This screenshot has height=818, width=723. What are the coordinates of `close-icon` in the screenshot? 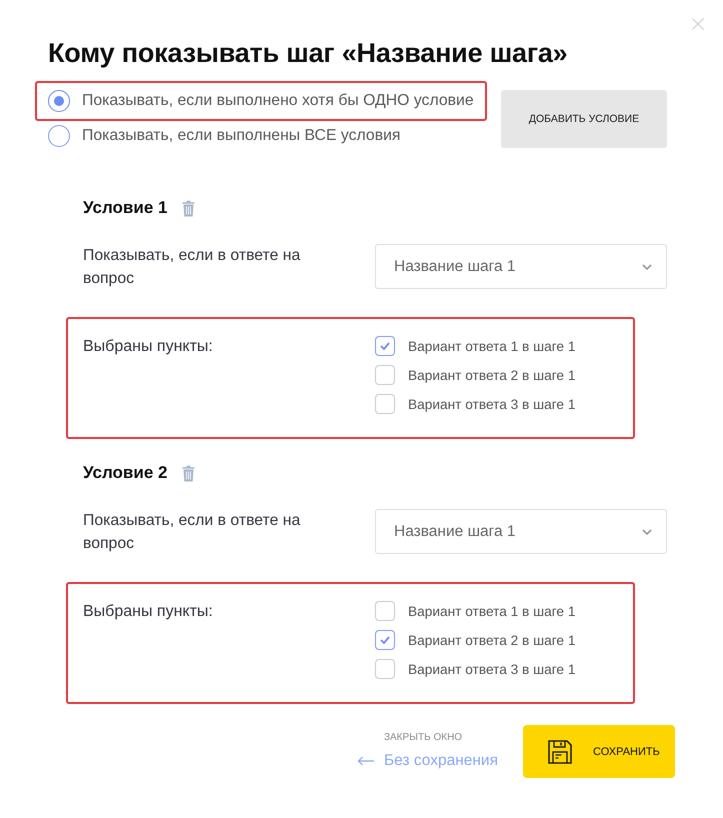 It's located at (698, 24).